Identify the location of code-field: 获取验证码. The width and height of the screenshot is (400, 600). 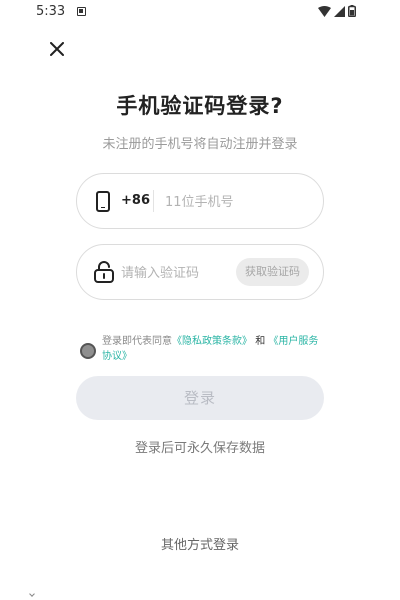
(200, 272).